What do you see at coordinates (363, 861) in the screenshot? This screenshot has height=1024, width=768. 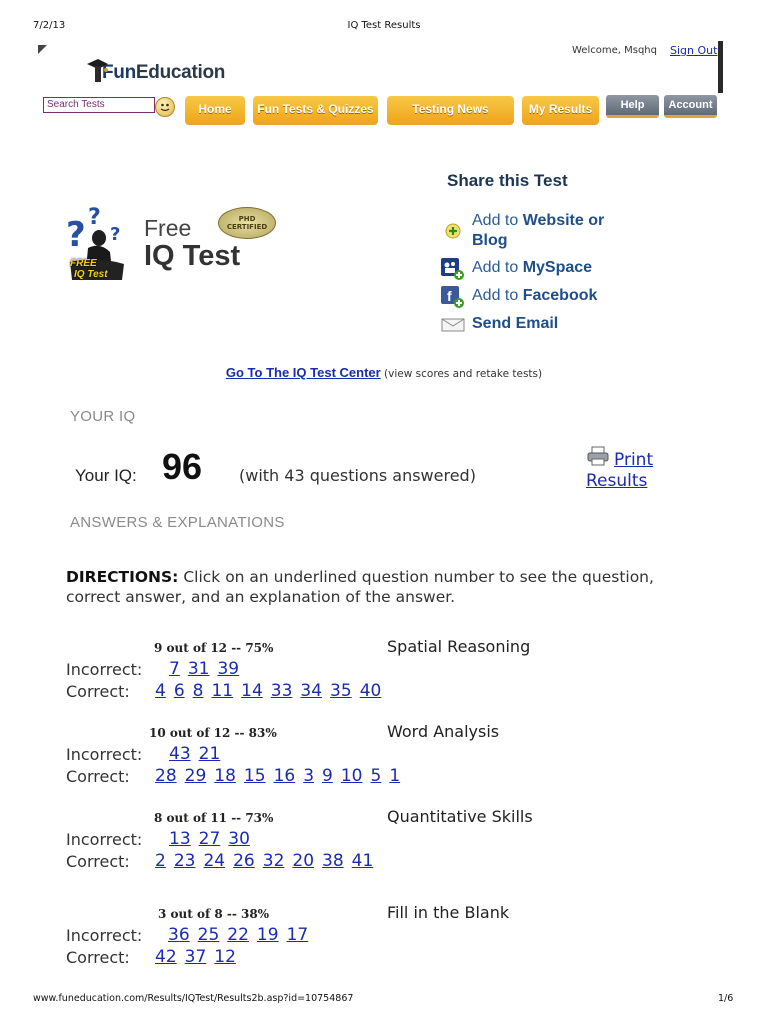 I see `question-link: 41` at bounding box center [363, 861].